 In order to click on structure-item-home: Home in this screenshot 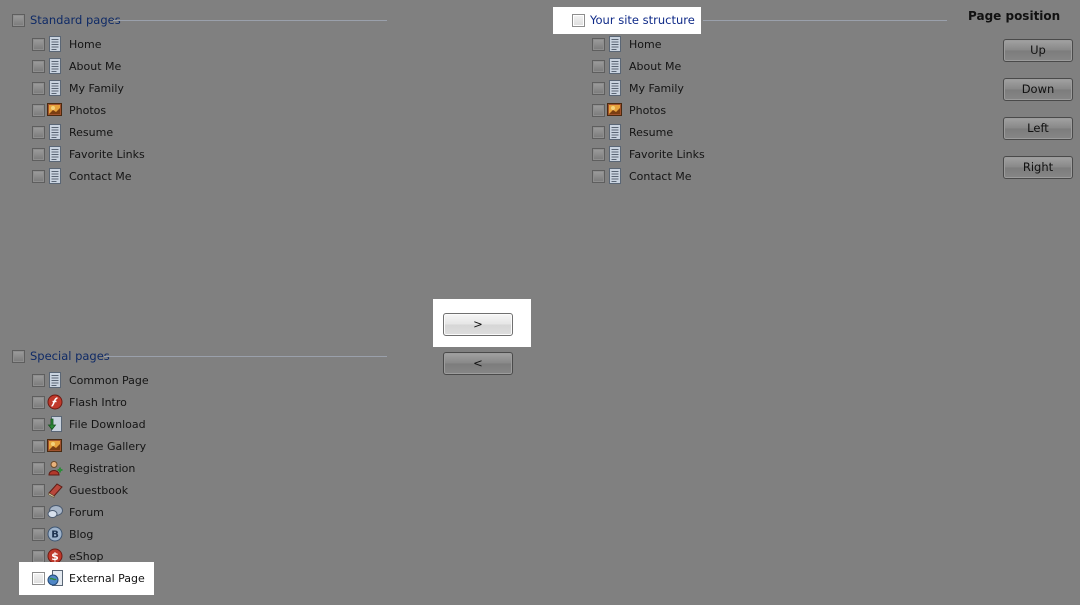, I will do `click(648, 44)`.